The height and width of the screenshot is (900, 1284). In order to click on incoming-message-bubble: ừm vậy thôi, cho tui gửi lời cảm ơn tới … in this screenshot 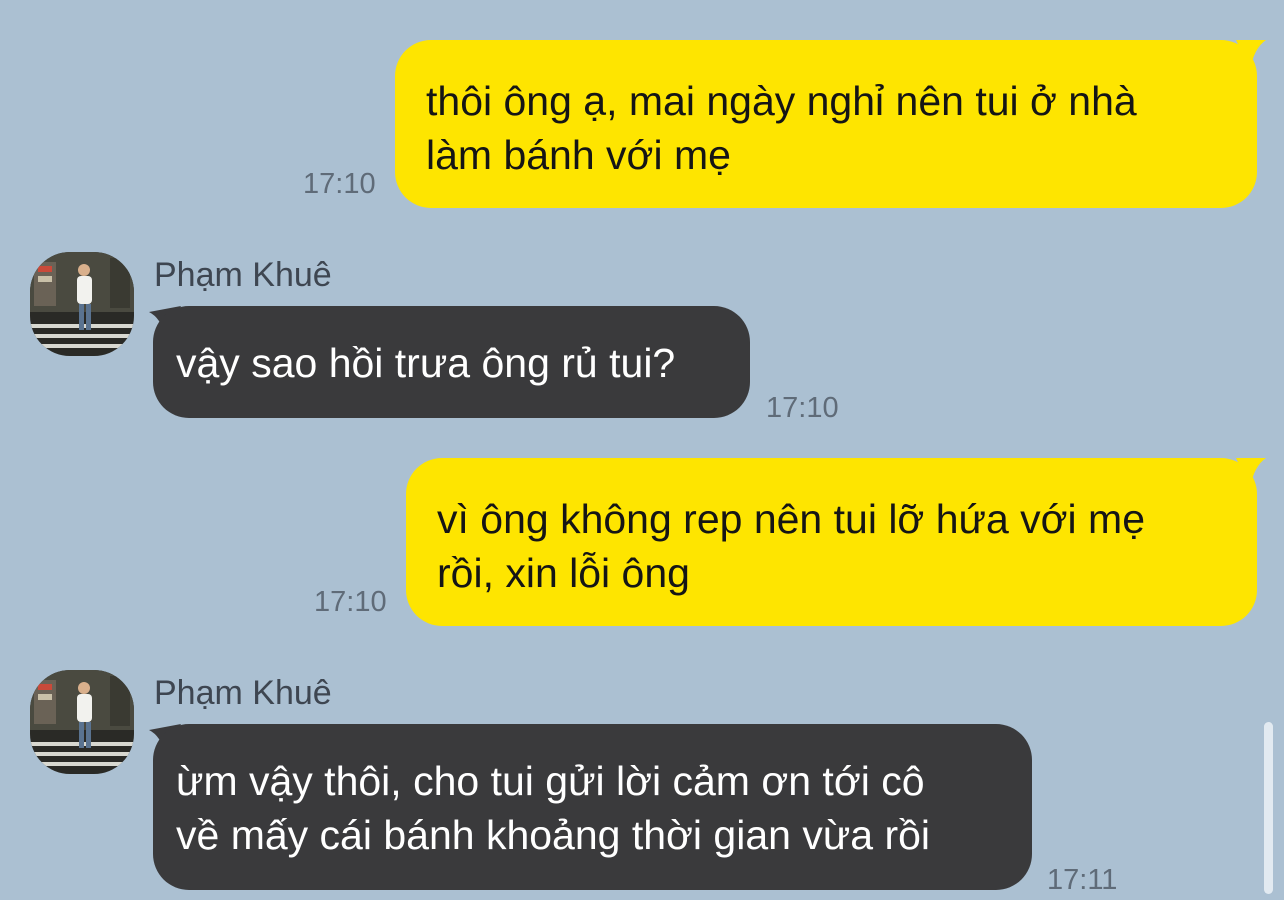, I will do `click(592, 807)`.